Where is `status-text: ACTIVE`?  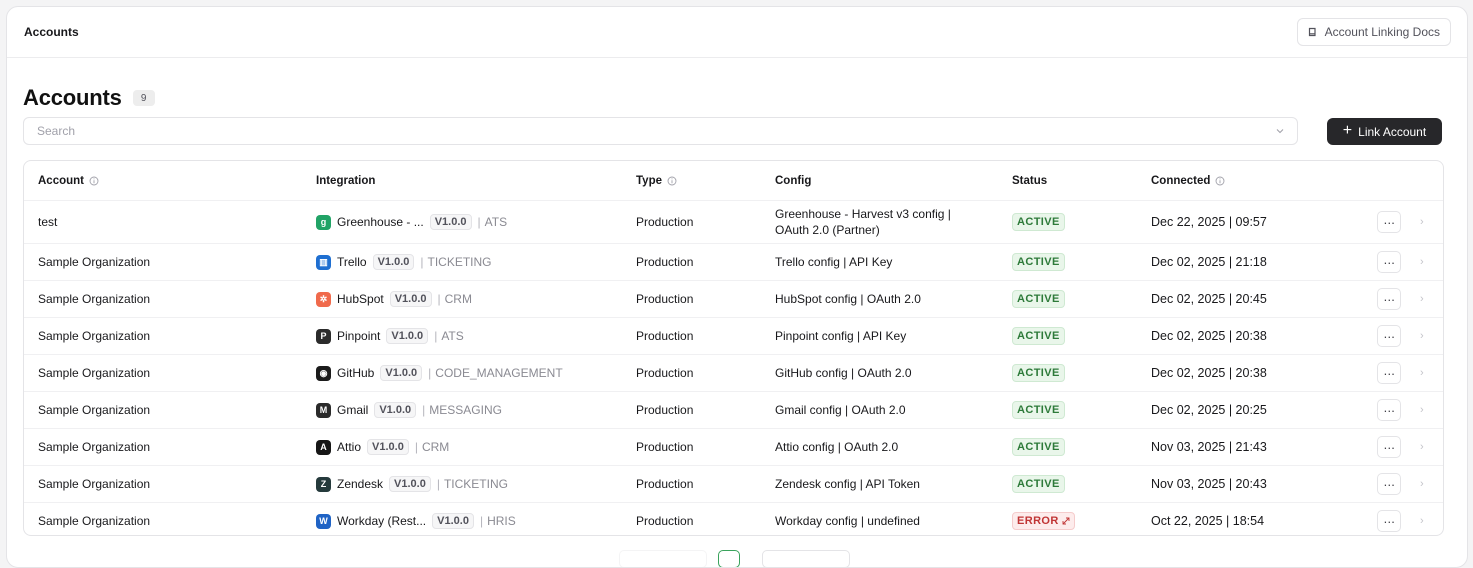
status-text: ACTIVE is located at coordinates (1038, 373).